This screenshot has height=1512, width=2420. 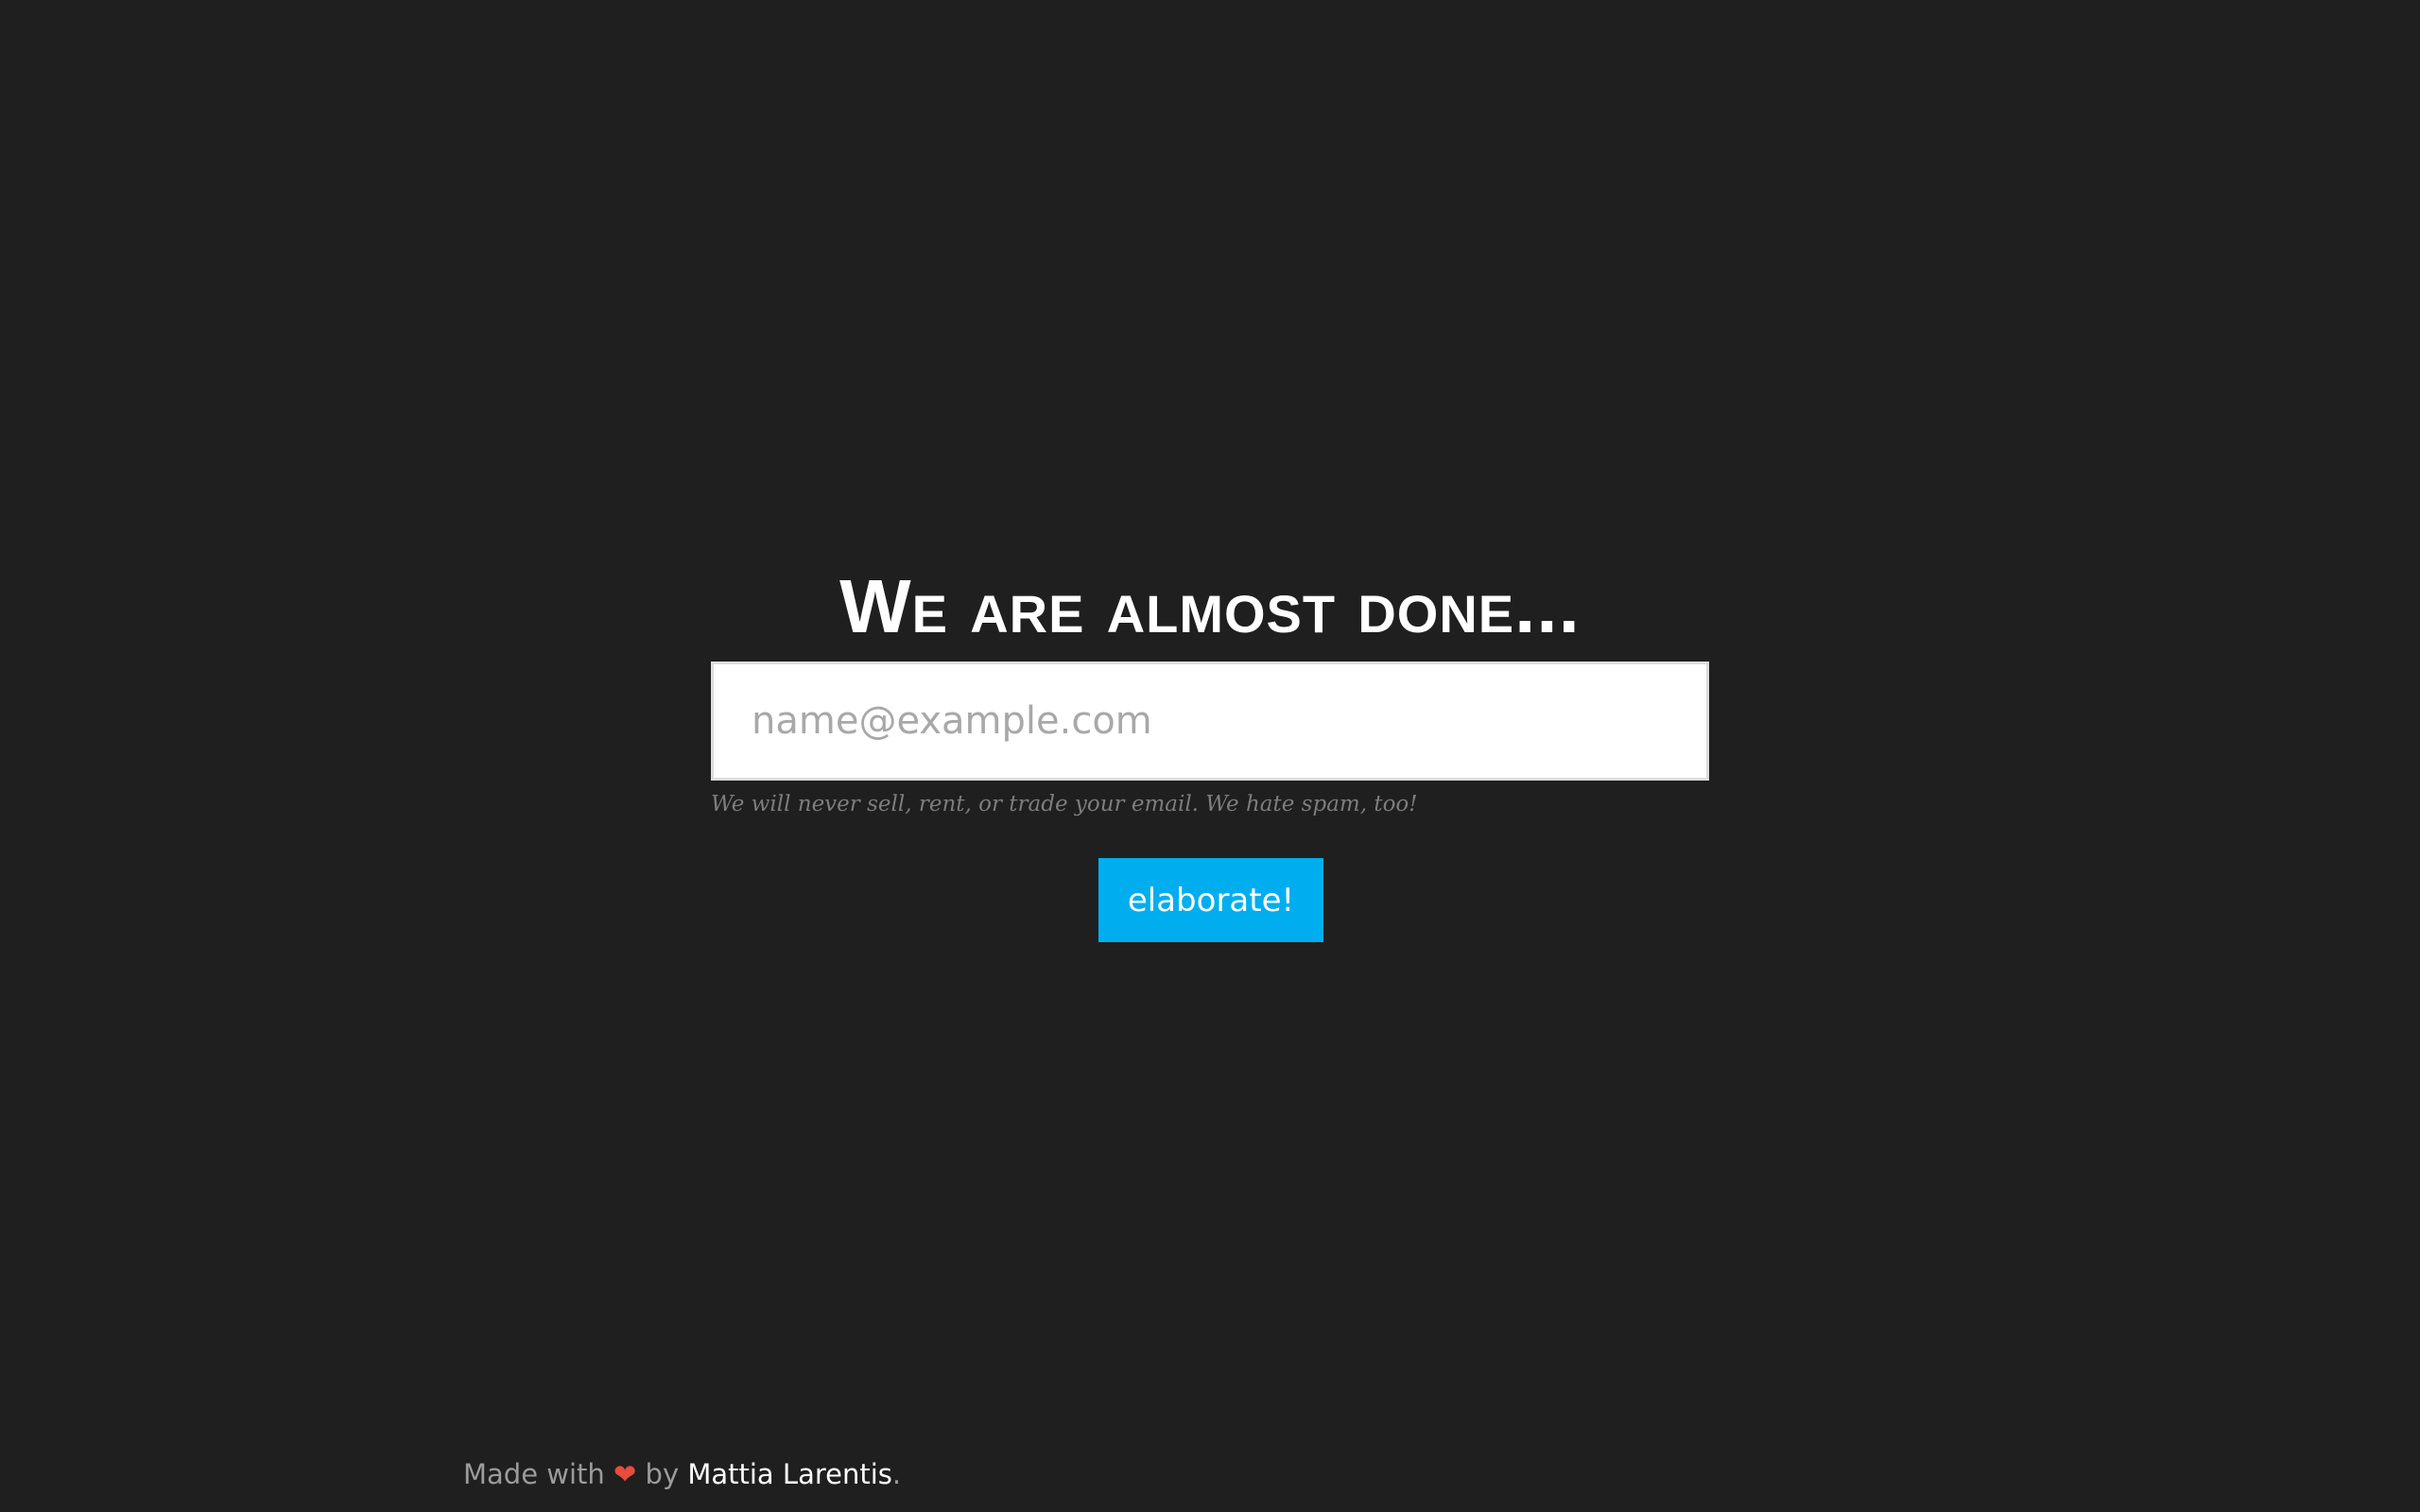 I want to click on footer-credit: Made with ❤ by Mattia Larentis., so click(x=682, y=1474).